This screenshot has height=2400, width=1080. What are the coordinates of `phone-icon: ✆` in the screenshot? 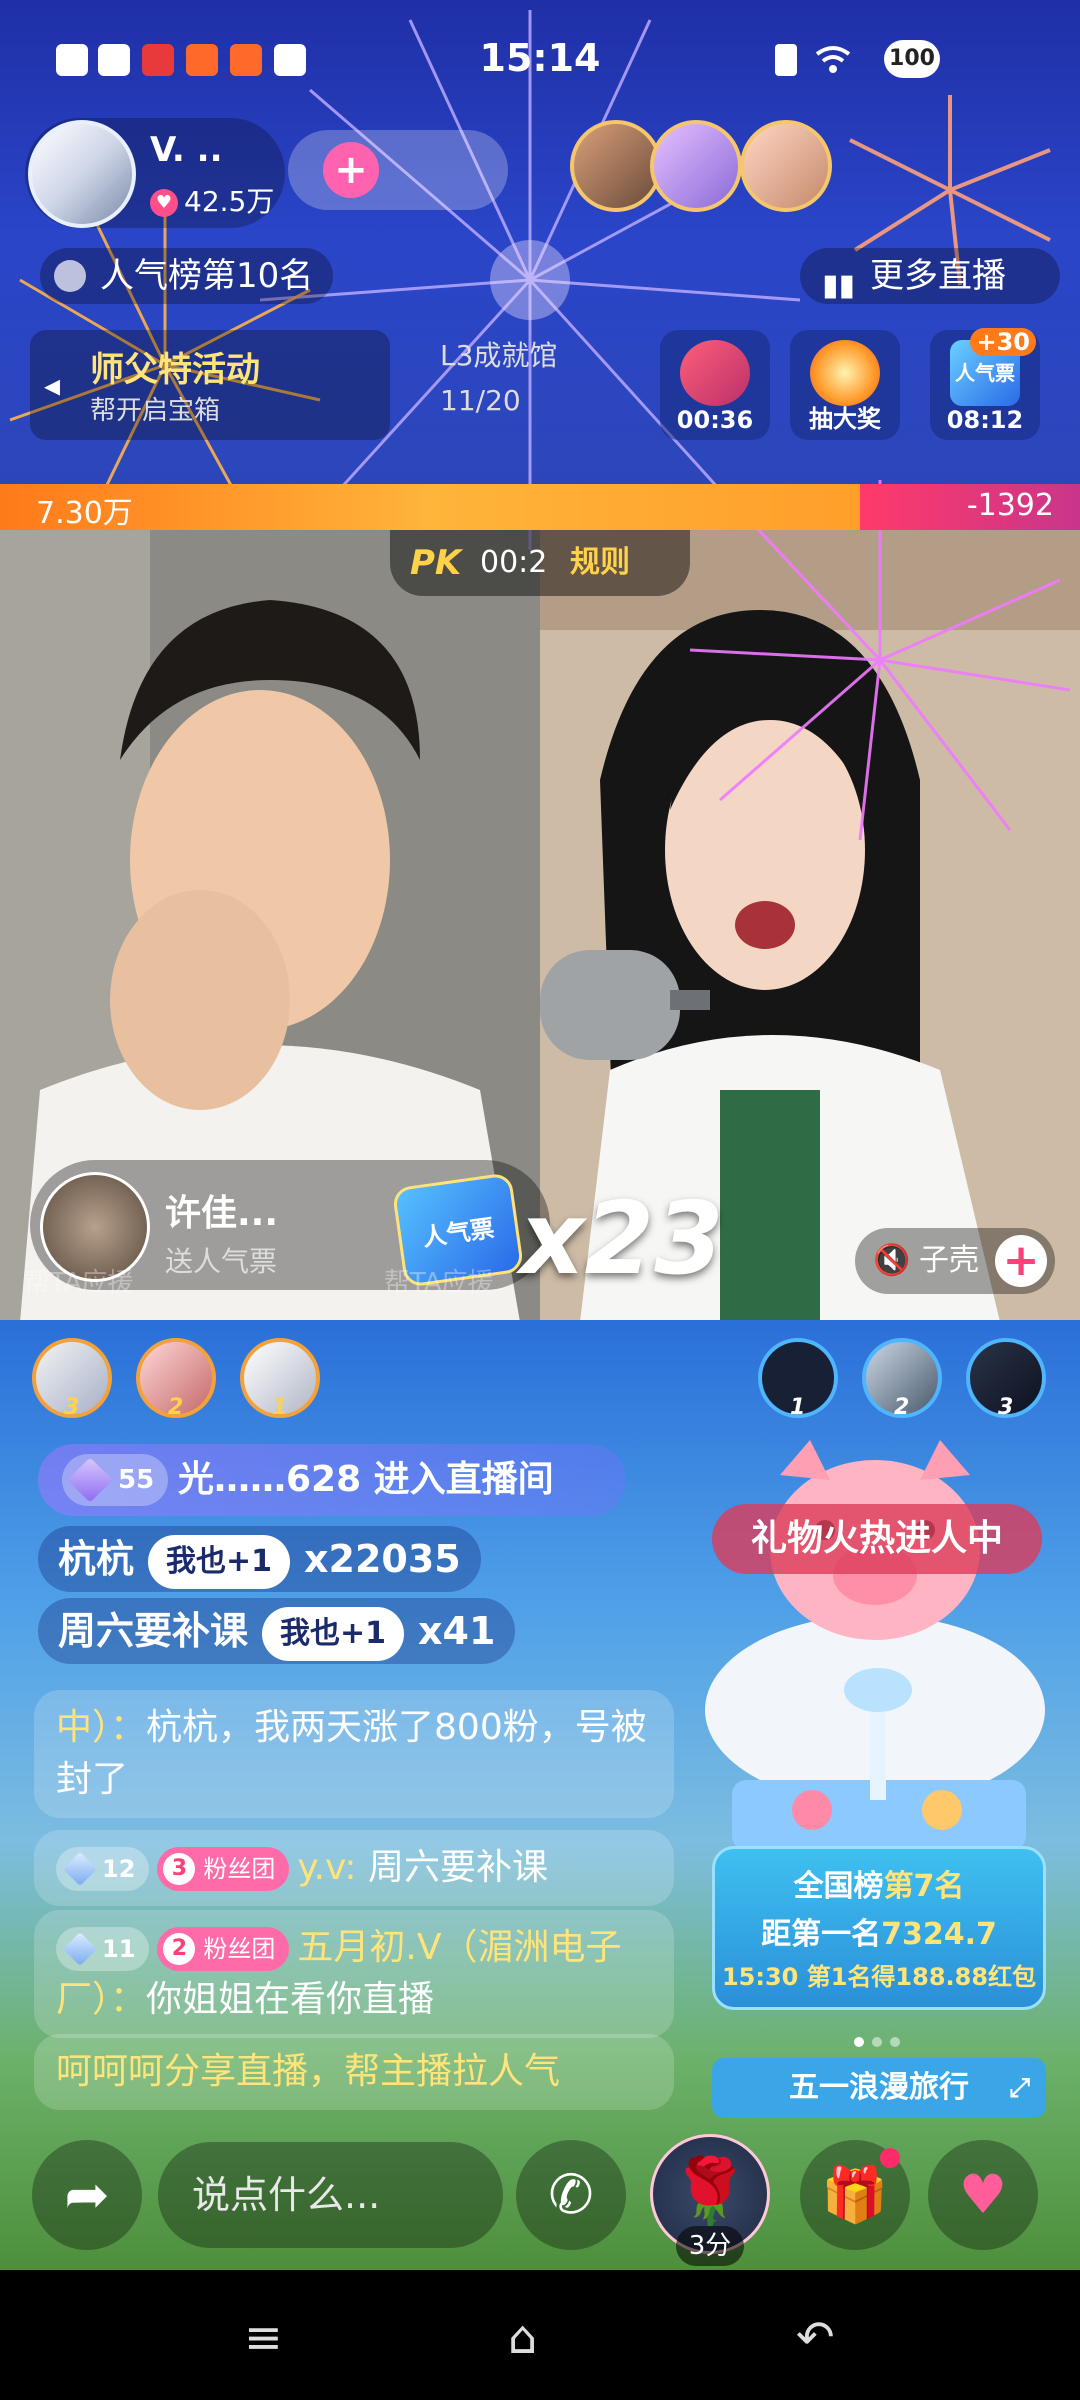 It's located at (571, 2194).